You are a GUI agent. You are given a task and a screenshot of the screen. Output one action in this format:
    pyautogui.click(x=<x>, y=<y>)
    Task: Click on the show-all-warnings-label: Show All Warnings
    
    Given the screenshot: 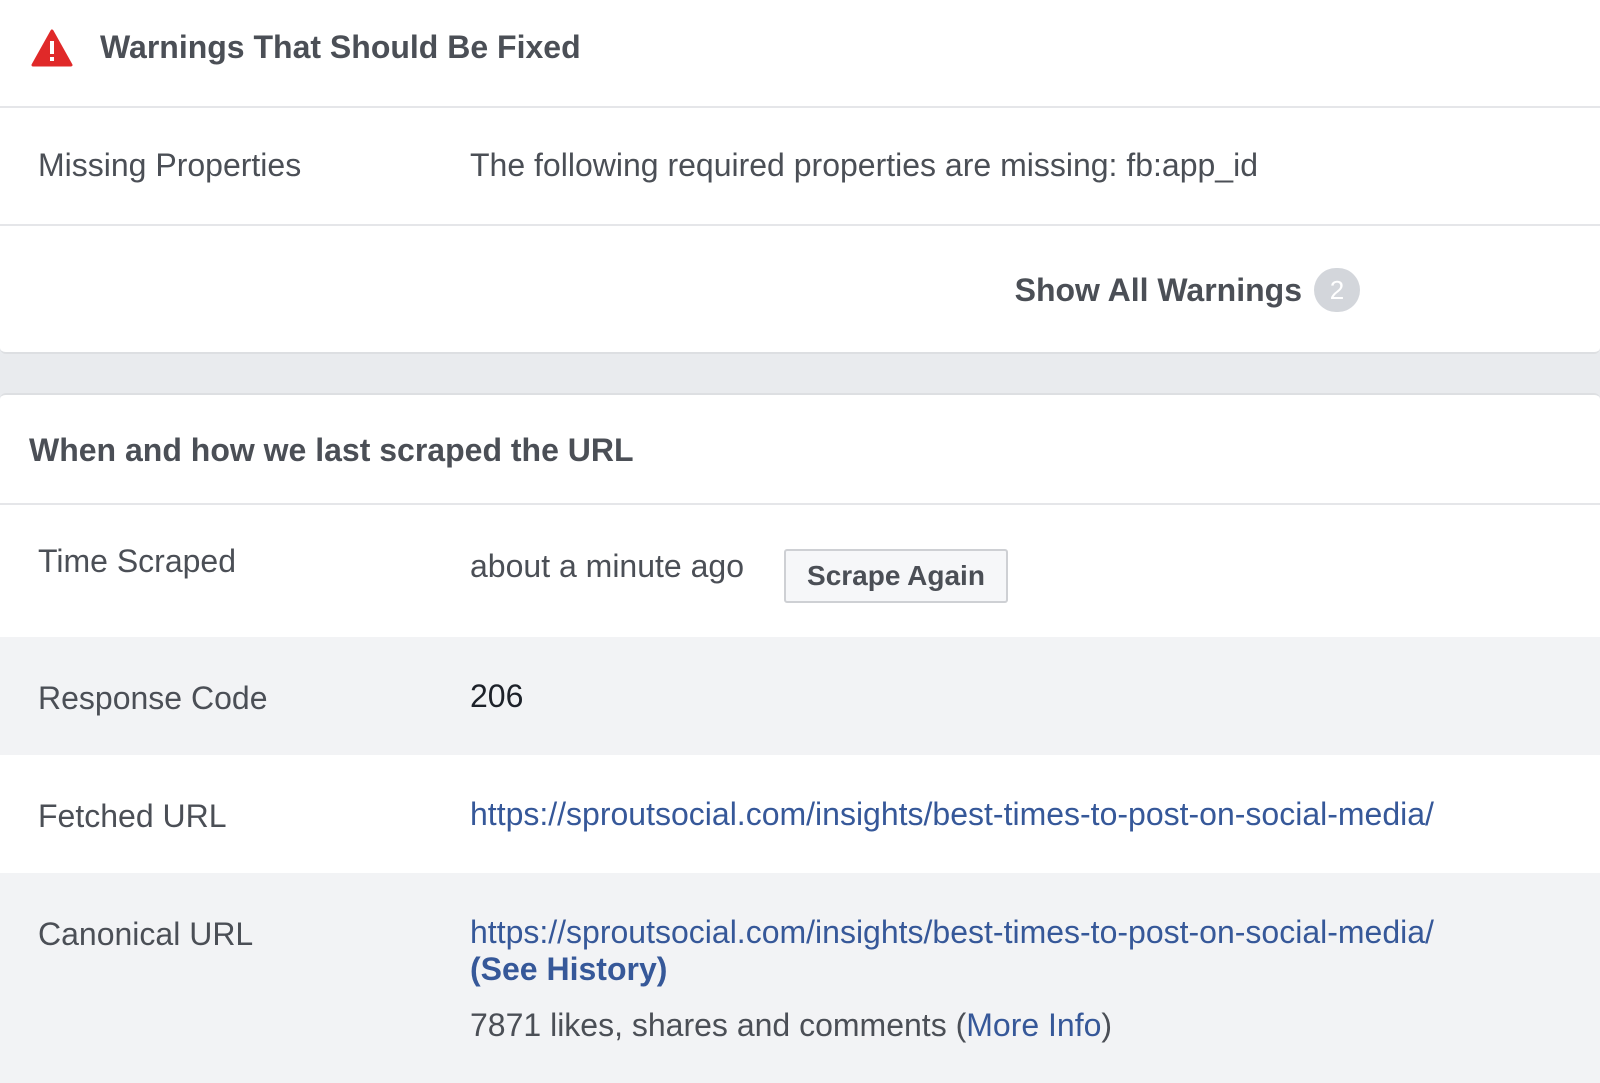 What is the action you would take?
    pyautogui.click(x=1158, y=289)
    